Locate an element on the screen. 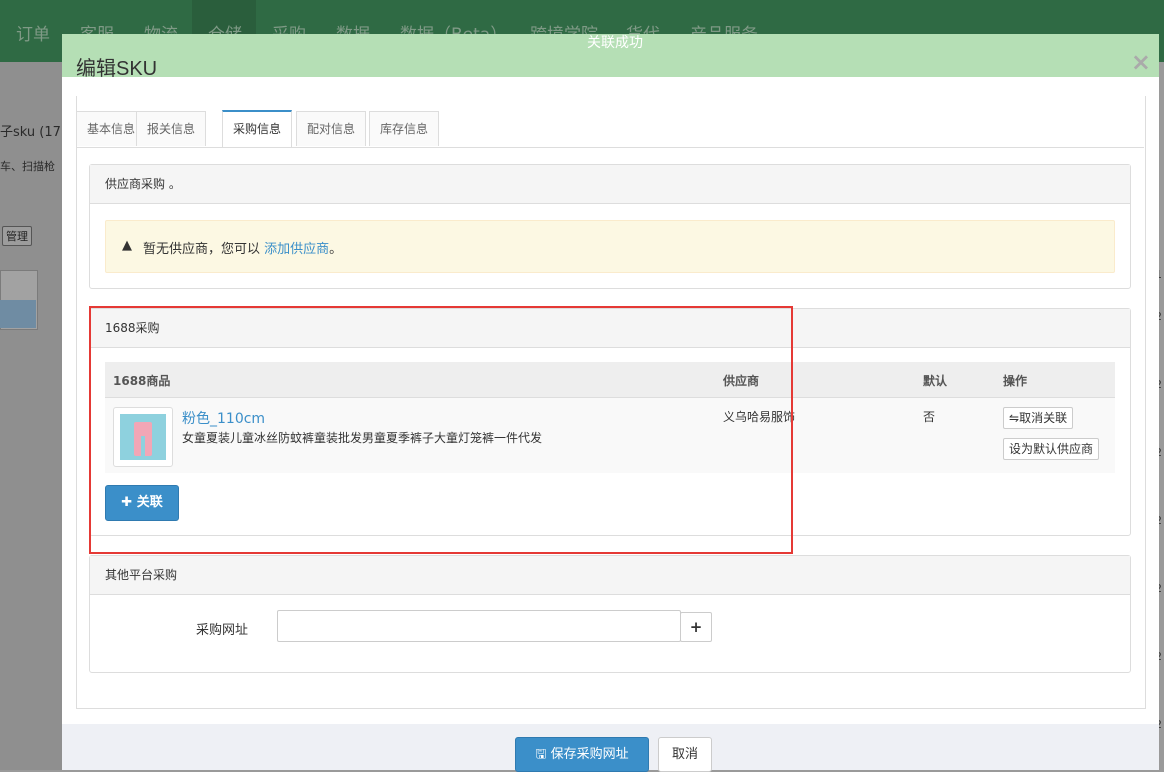  save-icon: 🖫 is located at coordinates (543, 754).